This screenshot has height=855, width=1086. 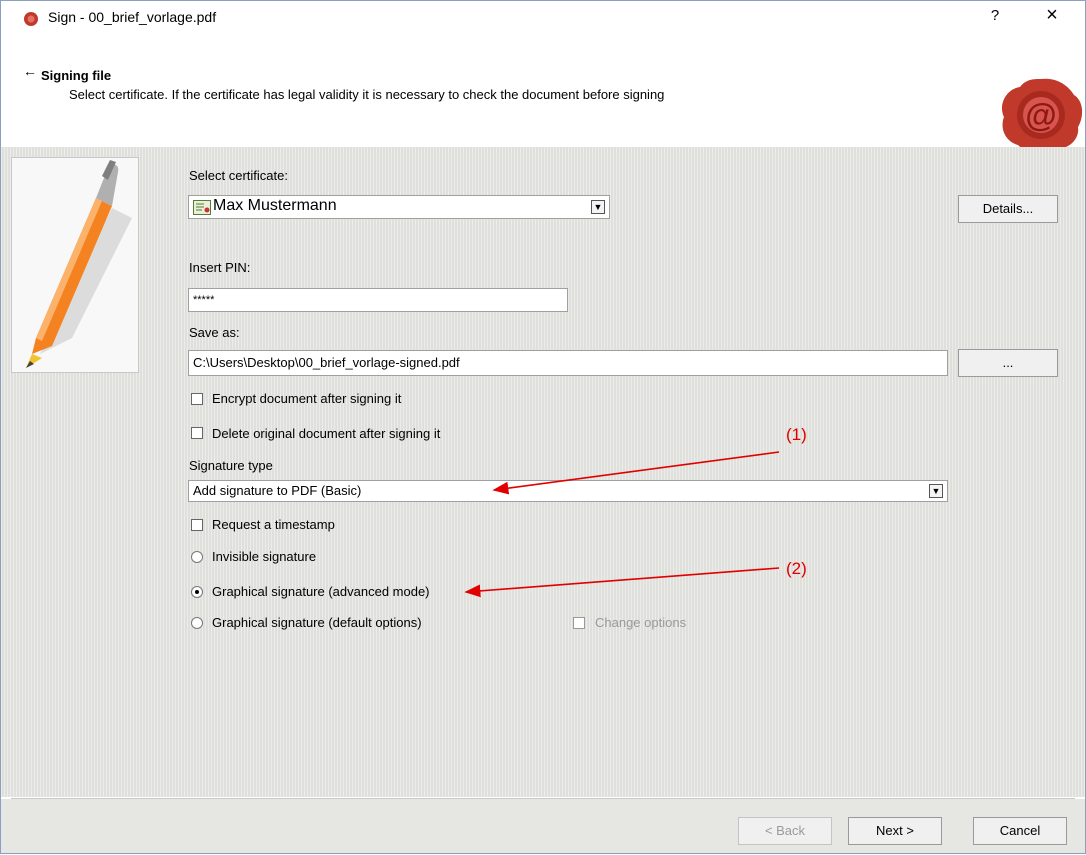 I want to click on certificate-select: Max Mustermann ▼, so click(x=399, y=207).